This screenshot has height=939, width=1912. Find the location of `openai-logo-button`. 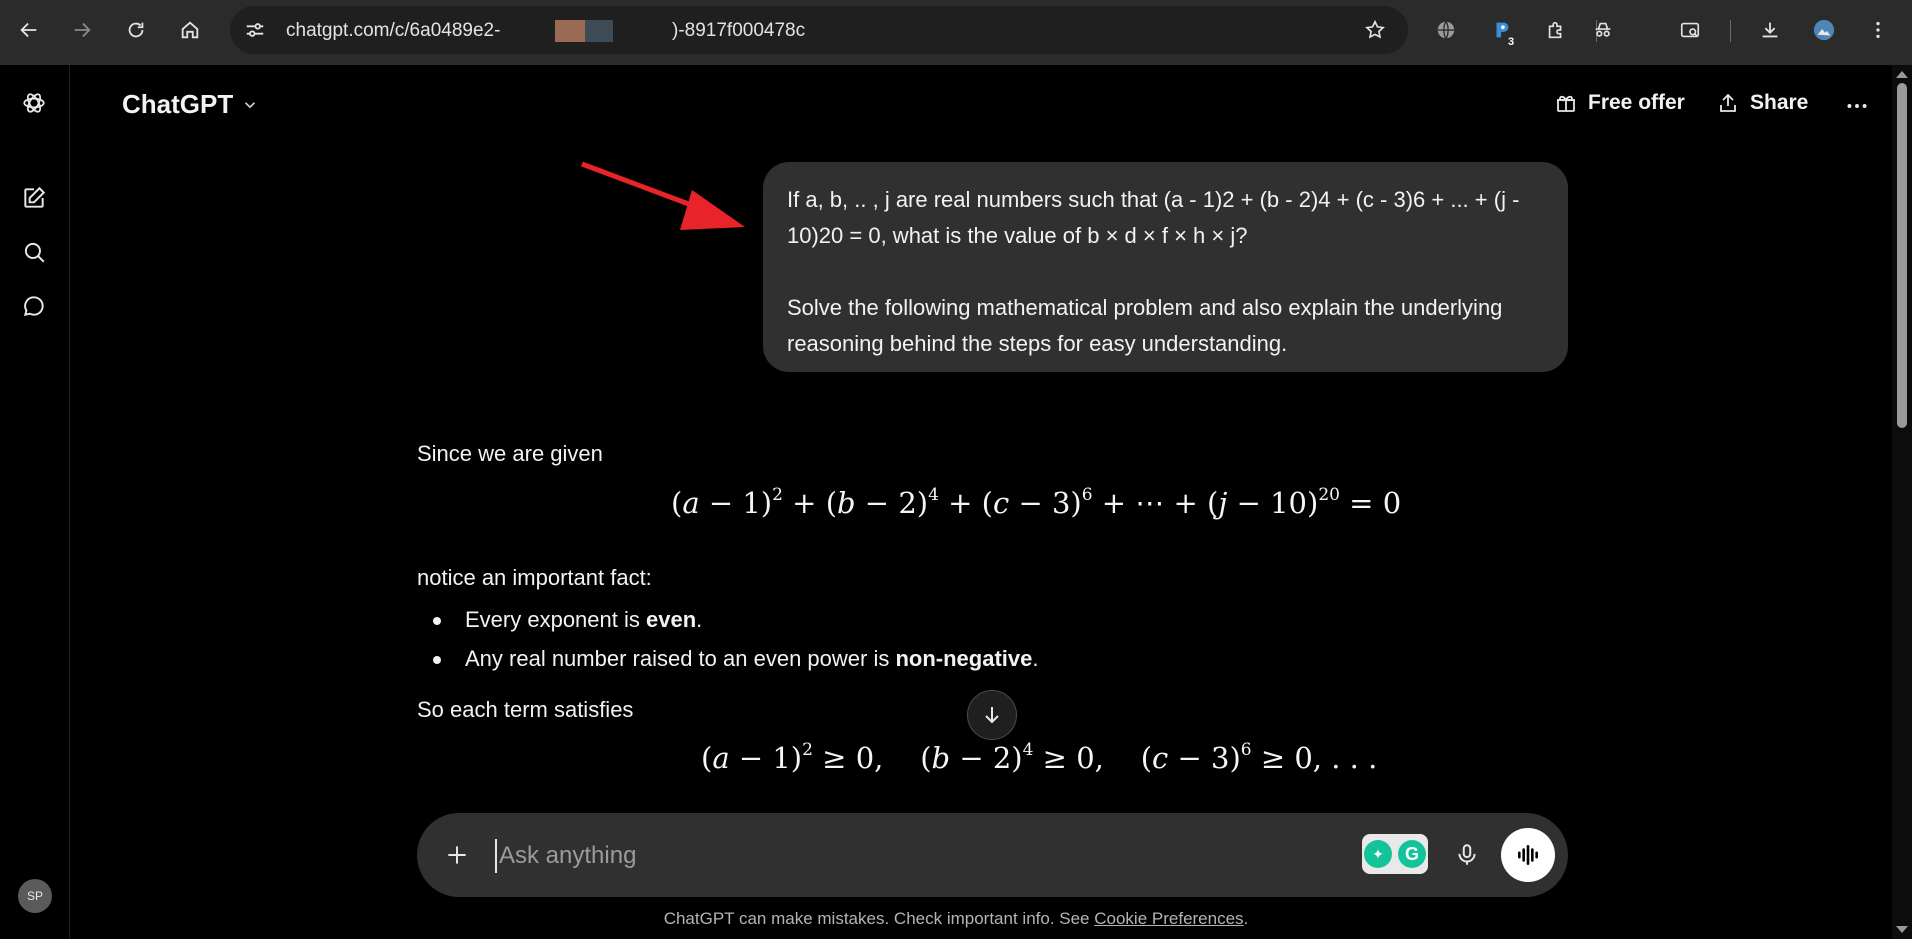

openai-logo-button is located at coordinates (34, 103).